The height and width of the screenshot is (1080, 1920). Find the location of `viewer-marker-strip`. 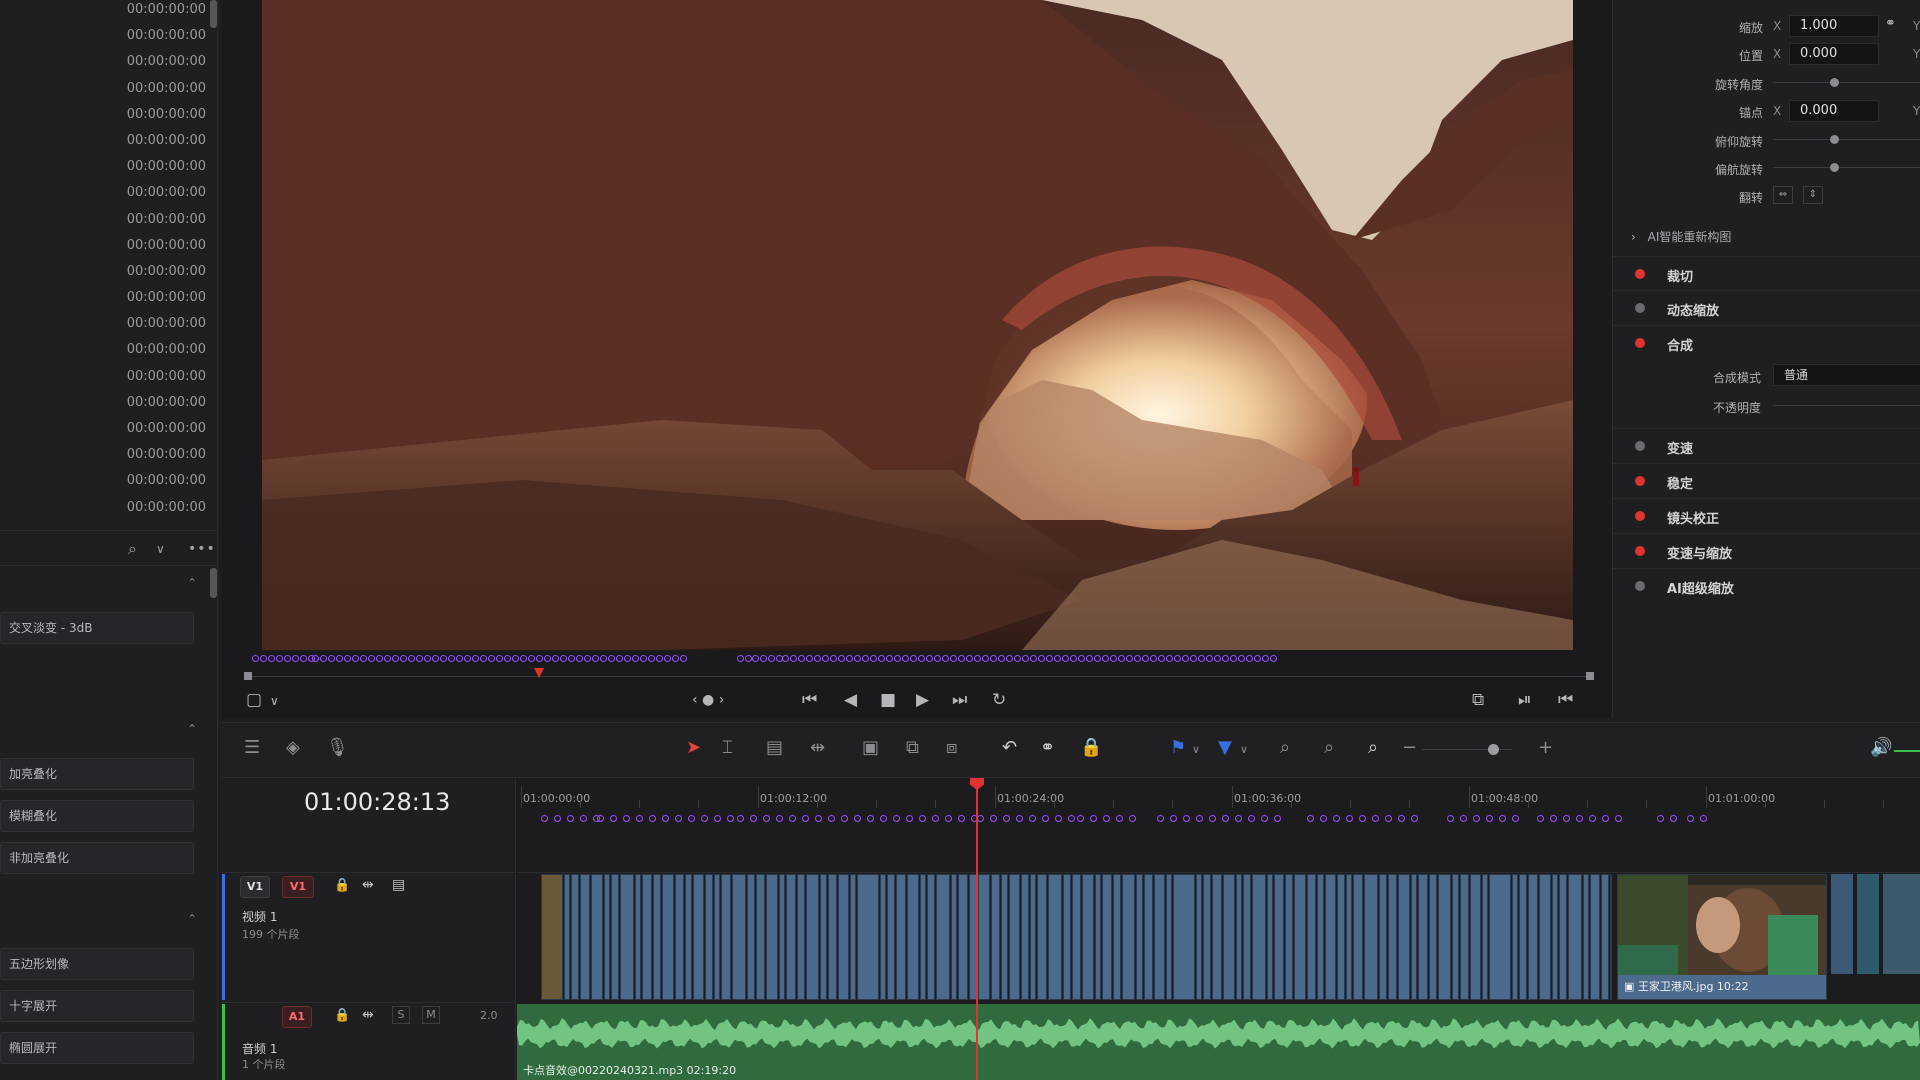

viewer-marker-strip is located at coordinates (917, 659).